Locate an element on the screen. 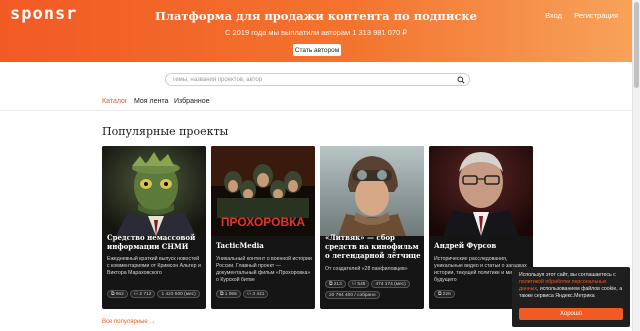  tabs-divider is located at coordinates (316, 110).